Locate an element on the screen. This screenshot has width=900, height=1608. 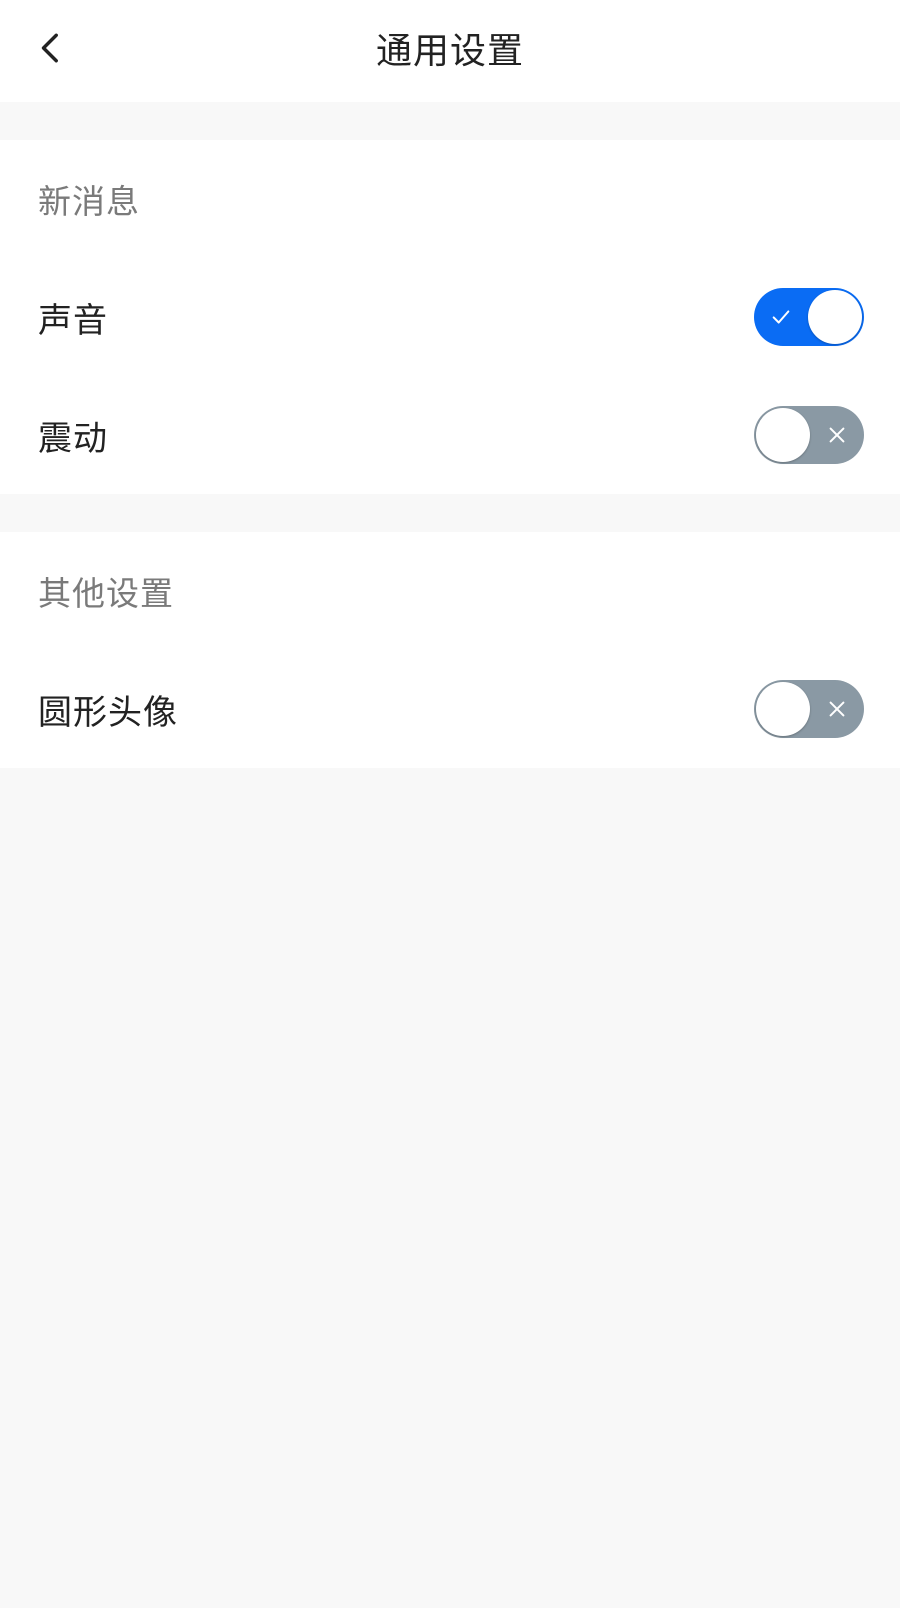
vibration-toggle is located at coordinates (809, 435).